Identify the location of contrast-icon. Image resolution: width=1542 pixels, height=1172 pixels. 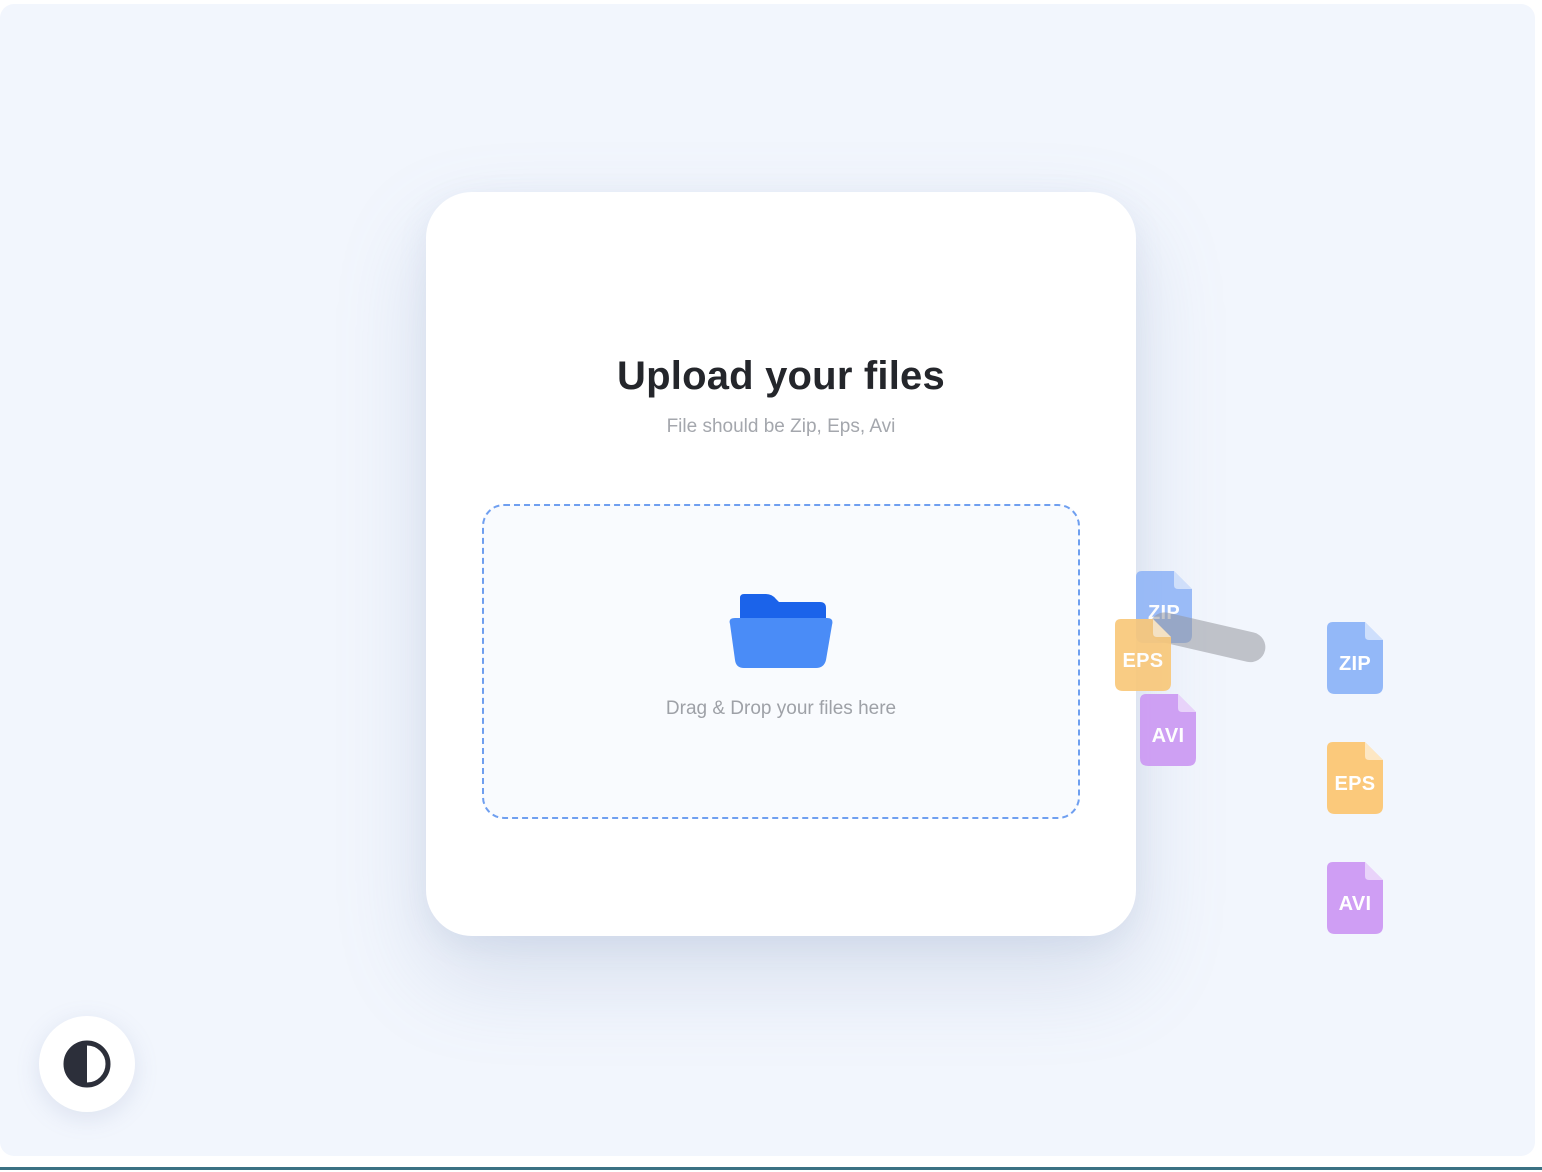
(87, 1064).